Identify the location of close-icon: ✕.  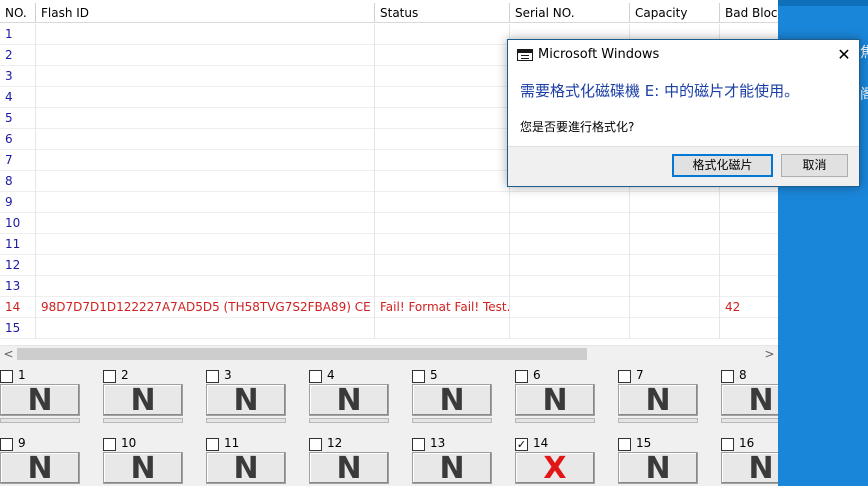
(844, 55).